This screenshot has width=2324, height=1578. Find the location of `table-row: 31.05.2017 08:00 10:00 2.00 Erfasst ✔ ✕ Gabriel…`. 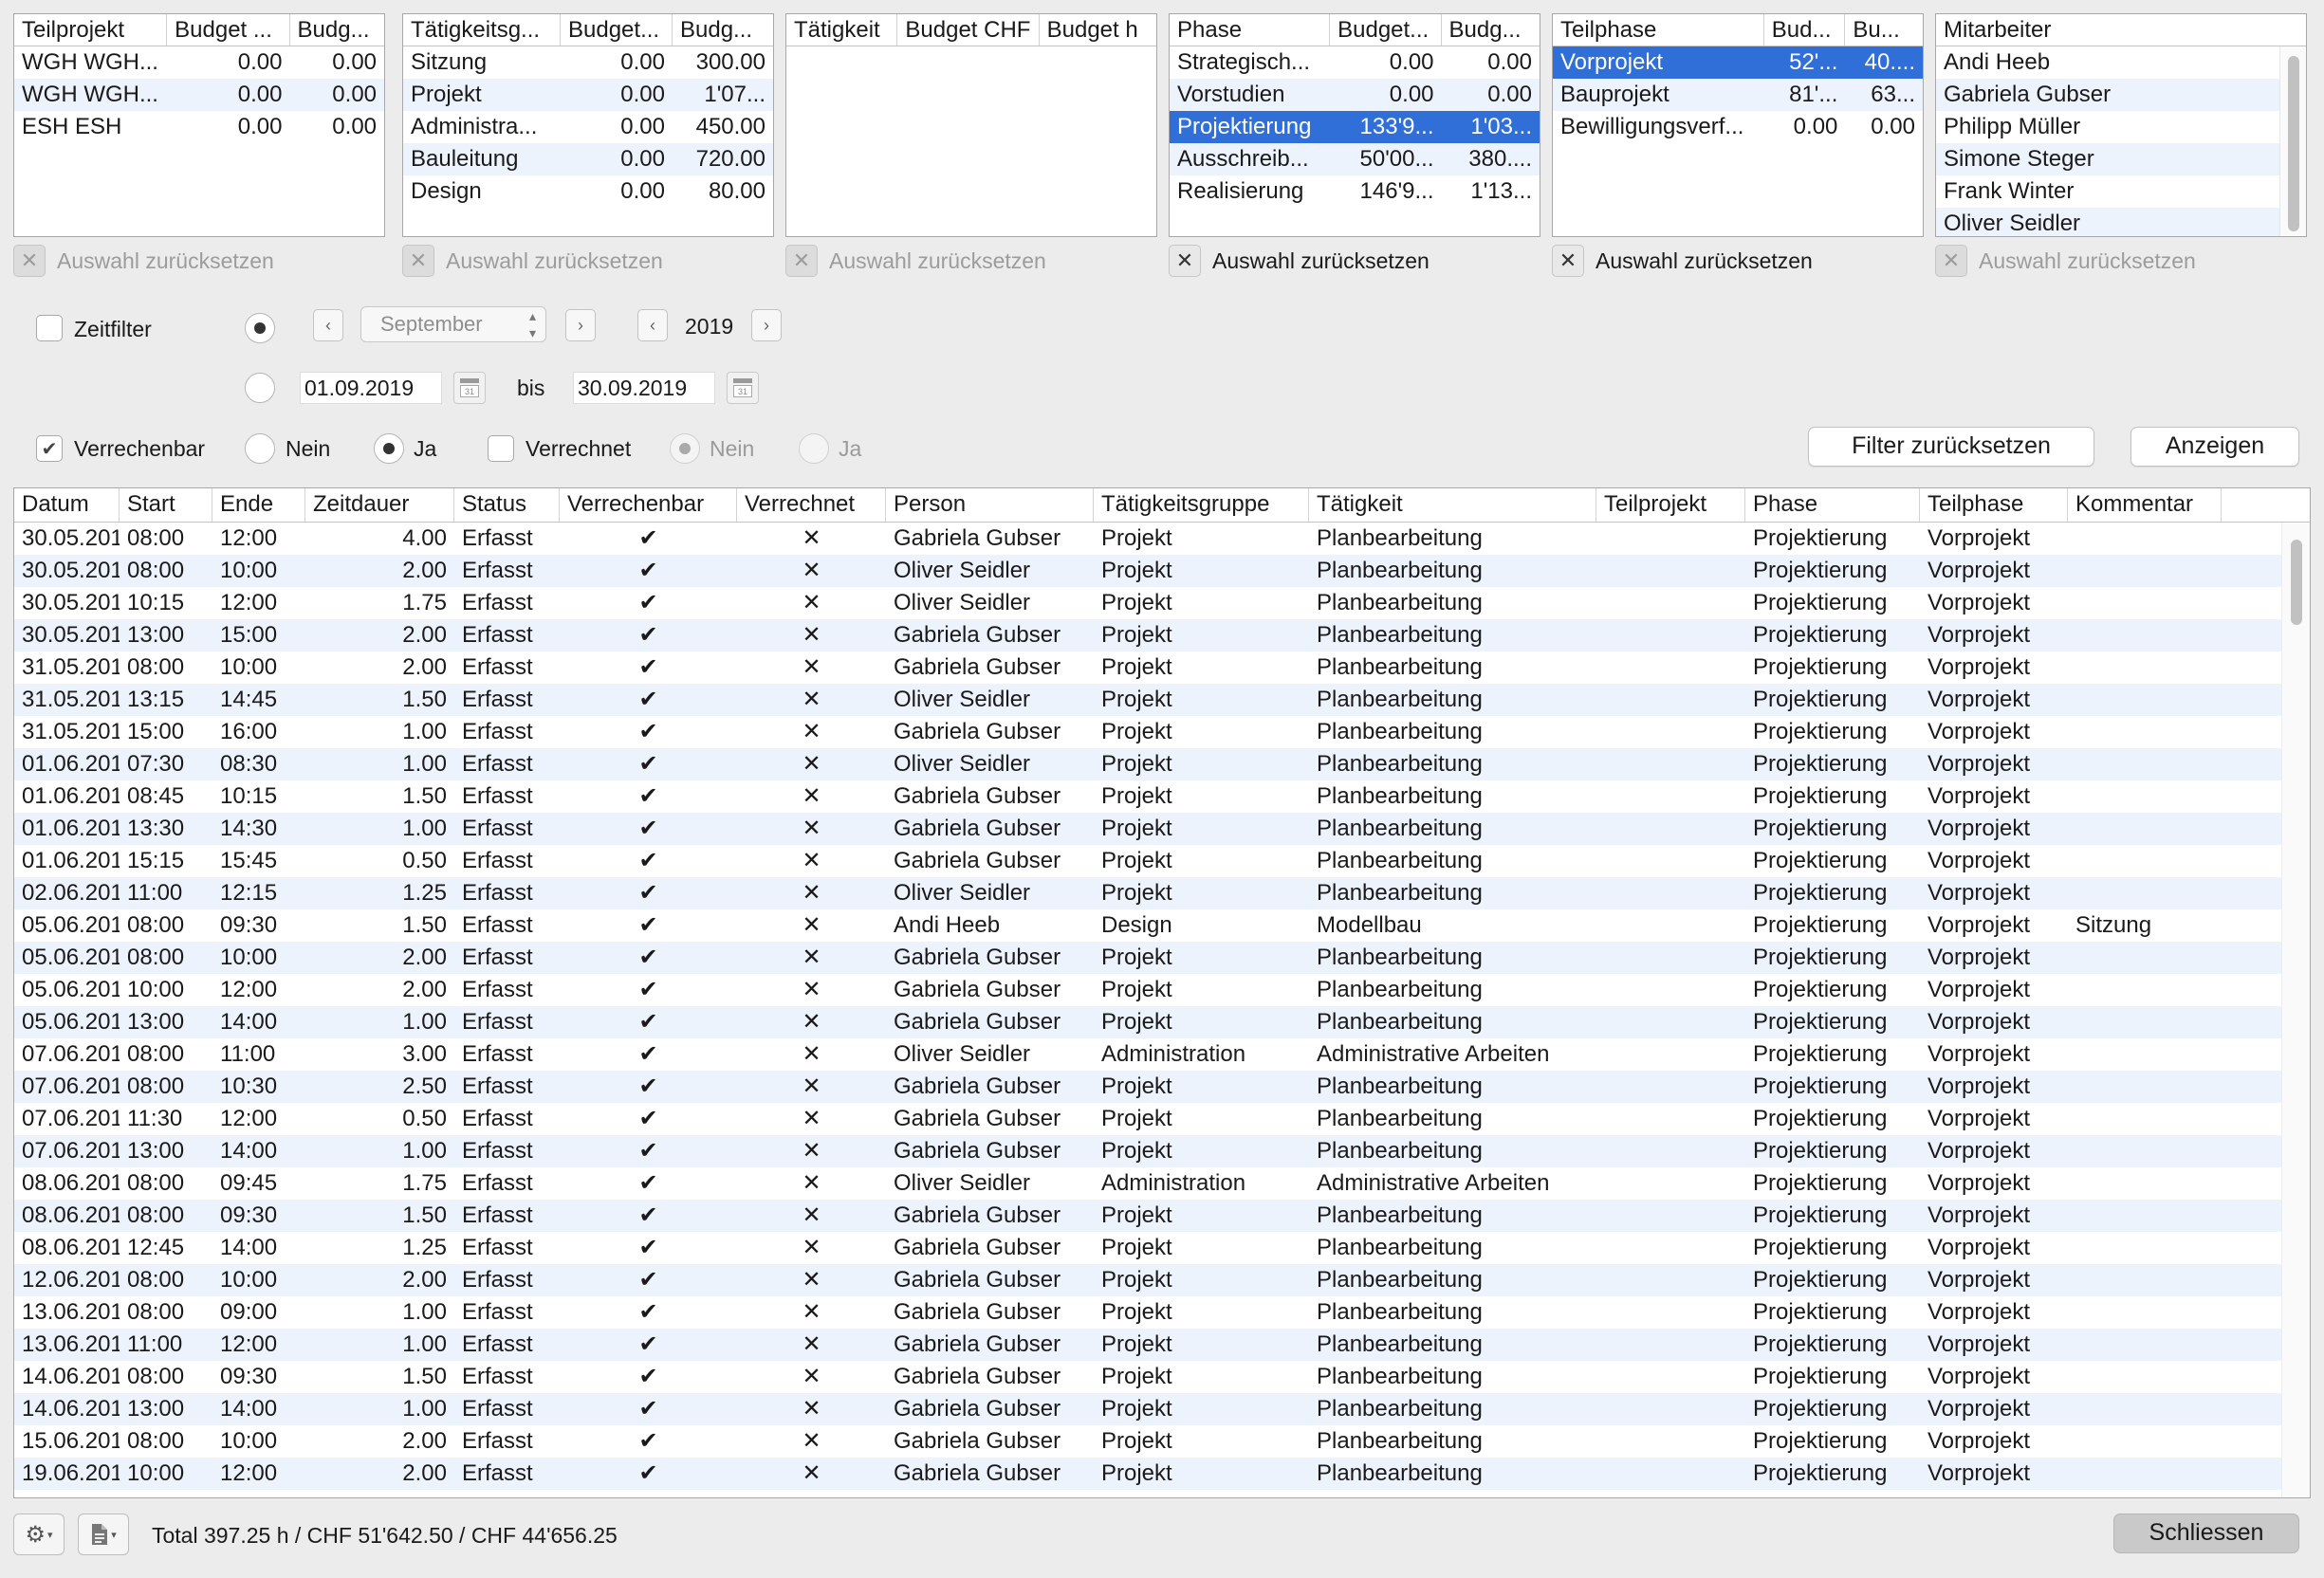

table-row: 31.05.2017 08:00 10:00 2.00 Erfasst ✔ ✕ Gabriel… is located at coordinates (1162, 667).